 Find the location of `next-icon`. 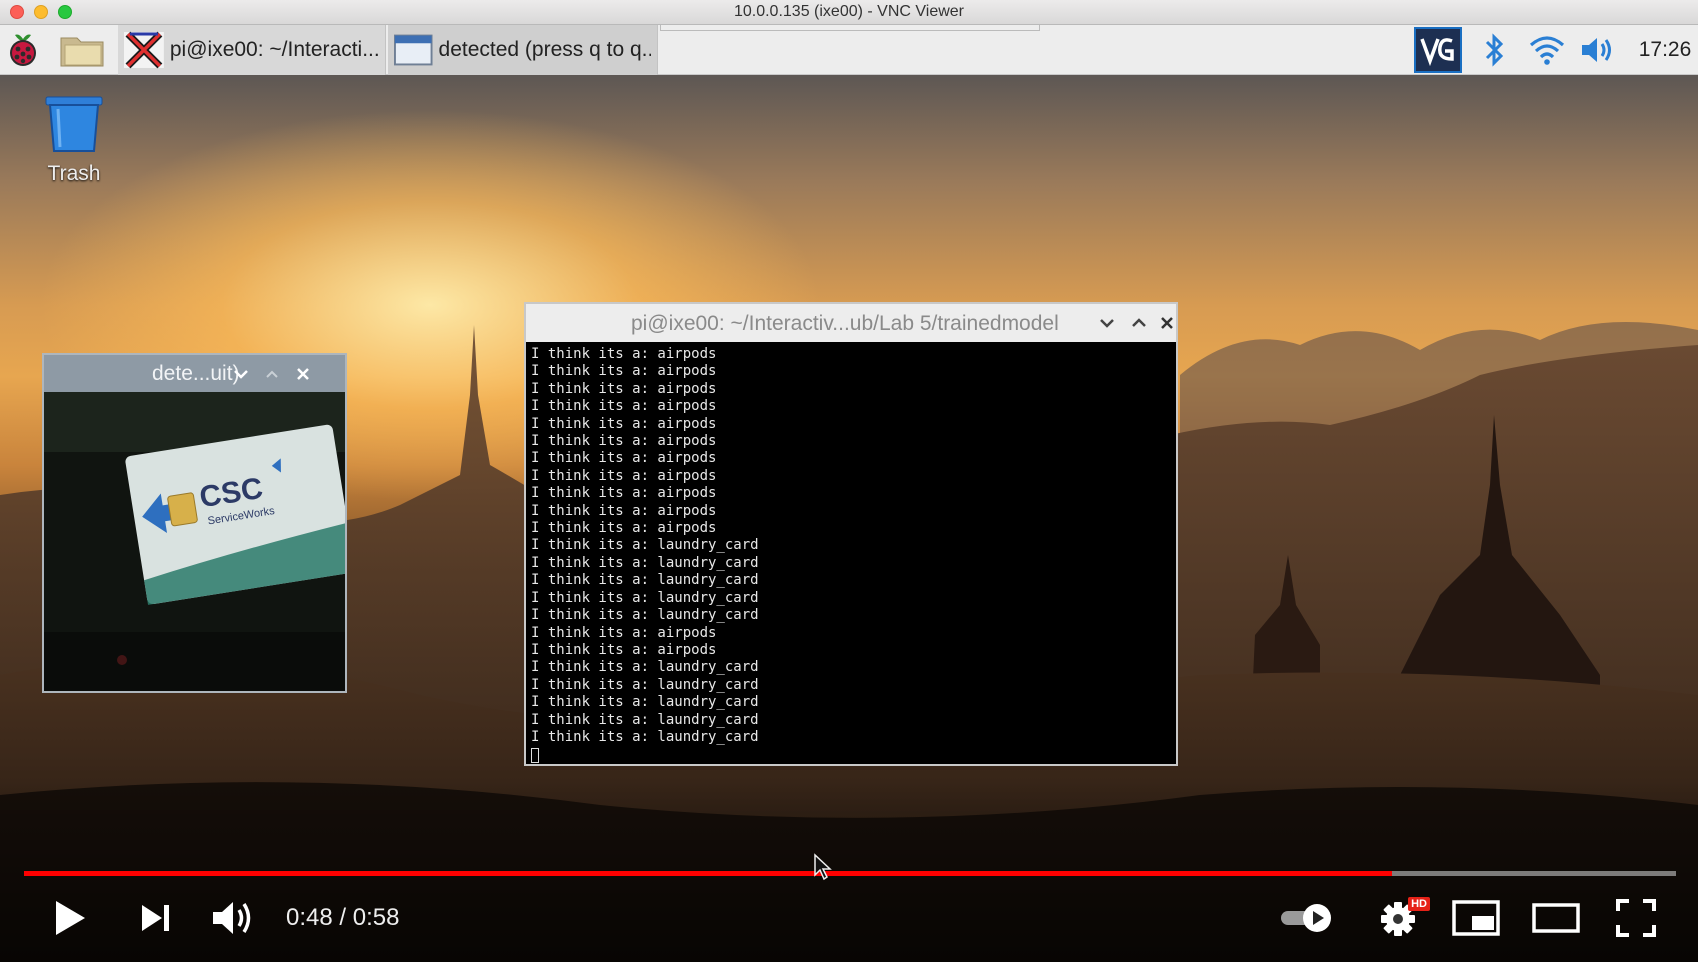

next-icon is located at coordinates (155, 918).